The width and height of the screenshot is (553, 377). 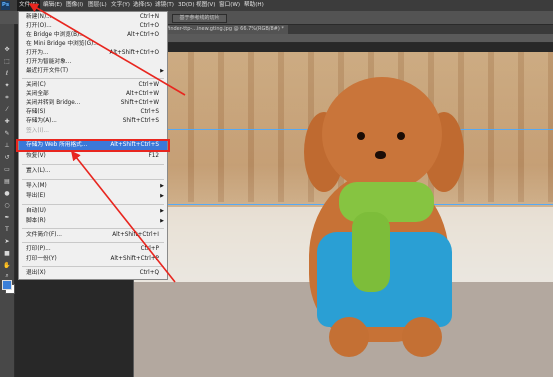 I want to click on annotation-arrow-to-save-web, so click(x=123, y=216).